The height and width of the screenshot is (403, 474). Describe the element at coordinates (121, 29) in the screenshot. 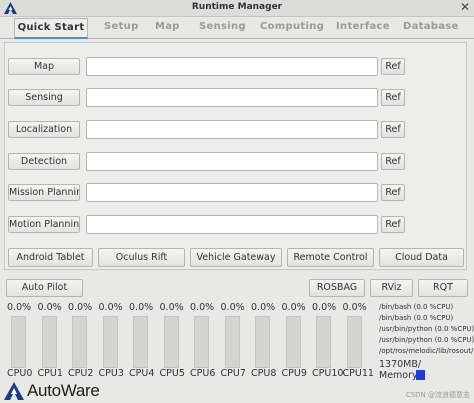

I see `tab-setup: Setup` at that location.